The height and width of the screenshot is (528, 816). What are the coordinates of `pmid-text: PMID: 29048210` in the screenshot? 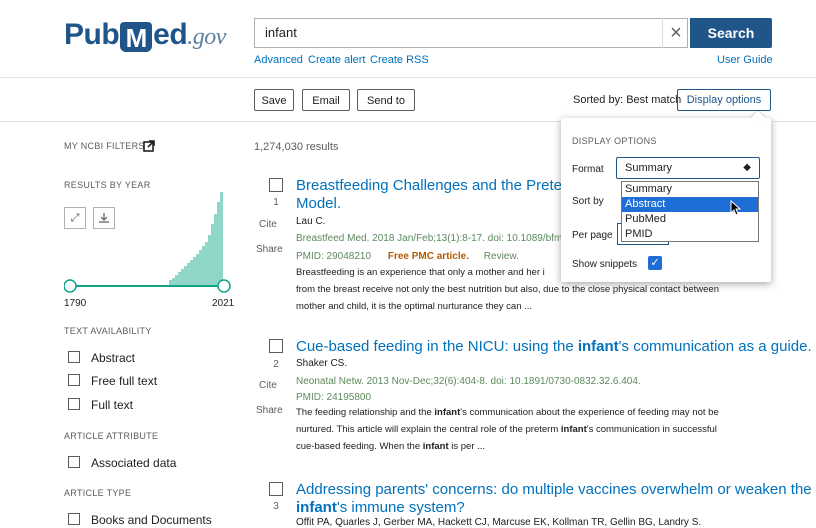 It's located at (334, 256).